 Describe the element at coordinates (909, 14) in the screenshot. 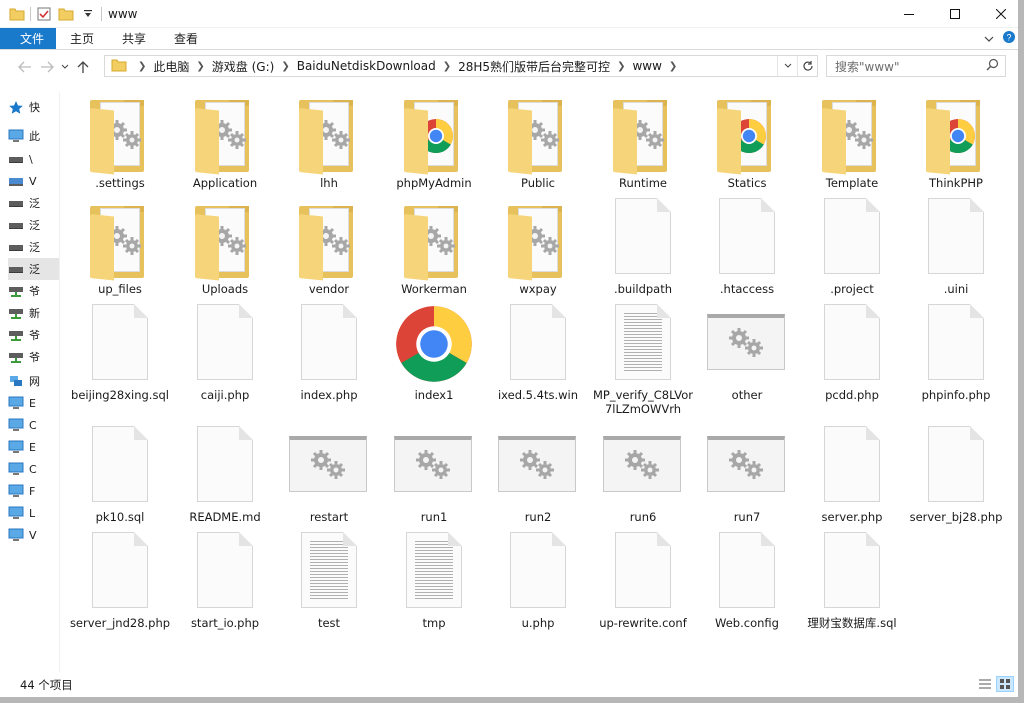

I see `minimize-button` at that location.